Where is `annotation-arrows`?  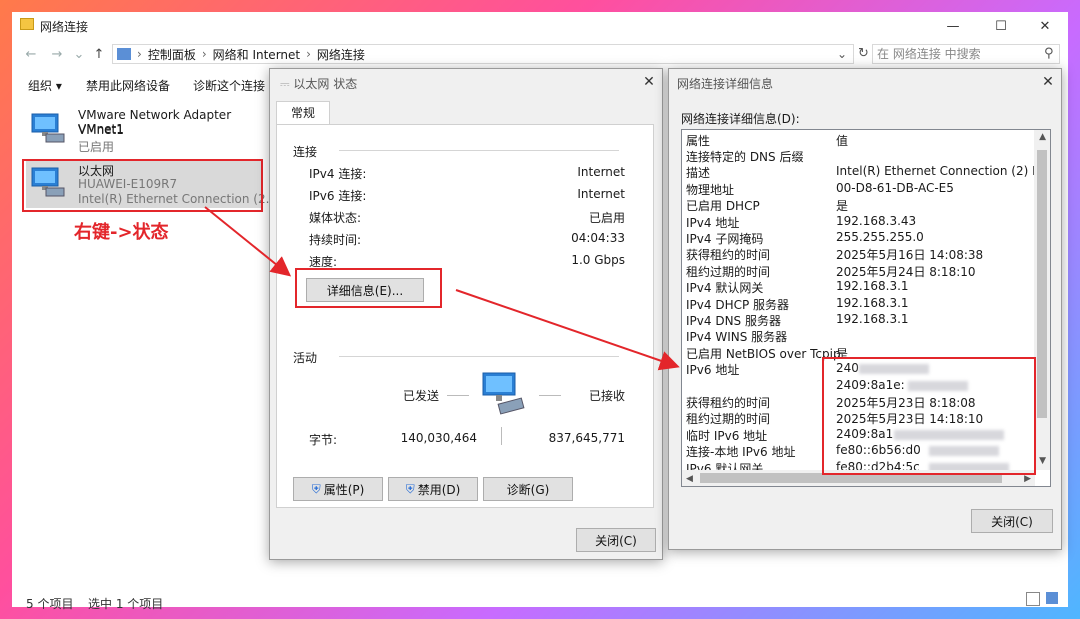 annotation-arrows is located at coordinates (442, 288).